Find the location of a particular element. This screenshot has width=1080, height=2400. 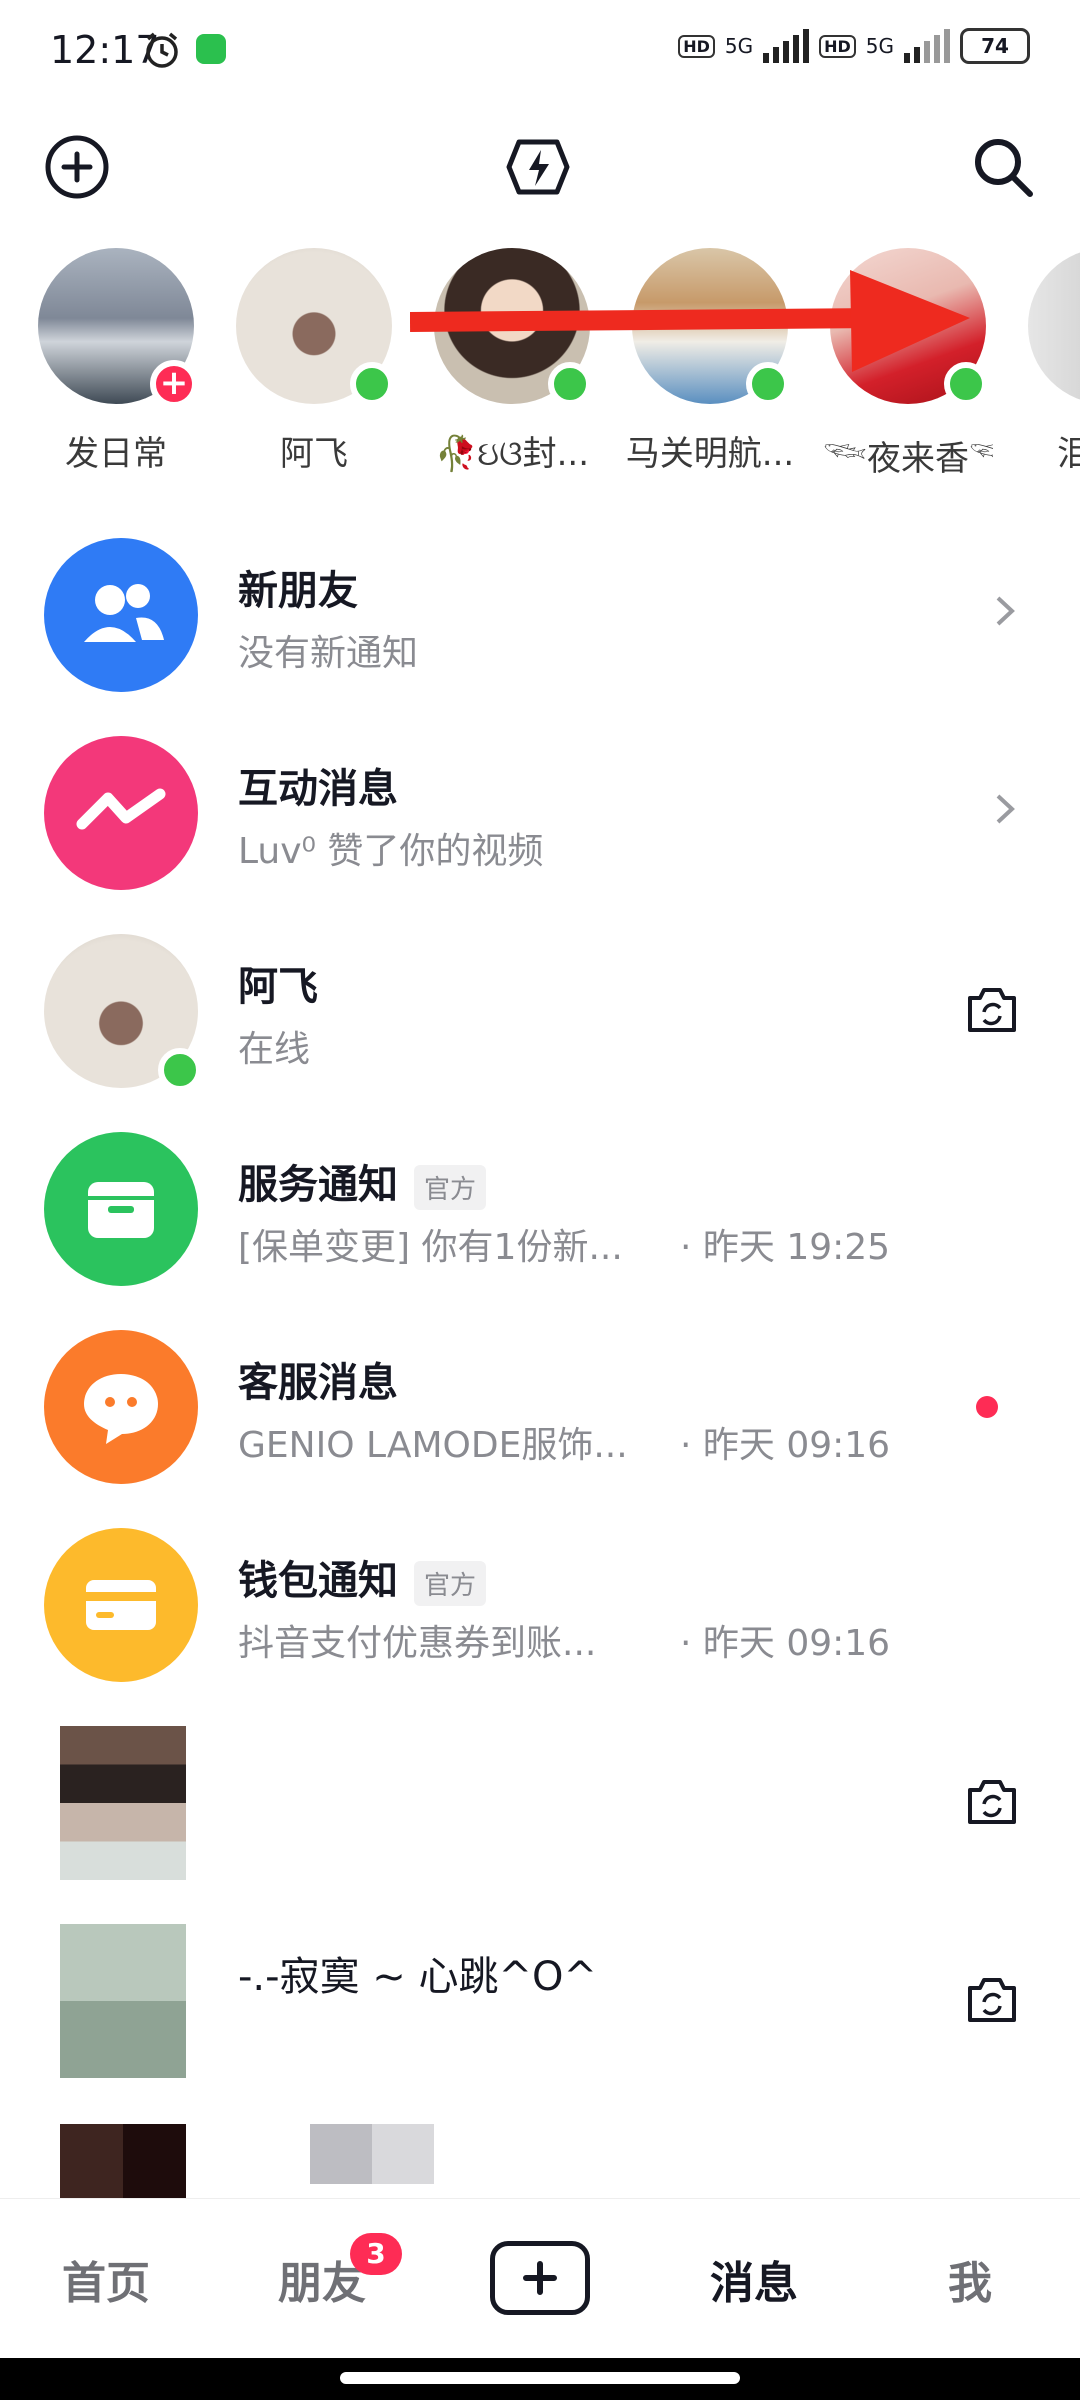

plus-icon is located at coordinates (540, 2278).